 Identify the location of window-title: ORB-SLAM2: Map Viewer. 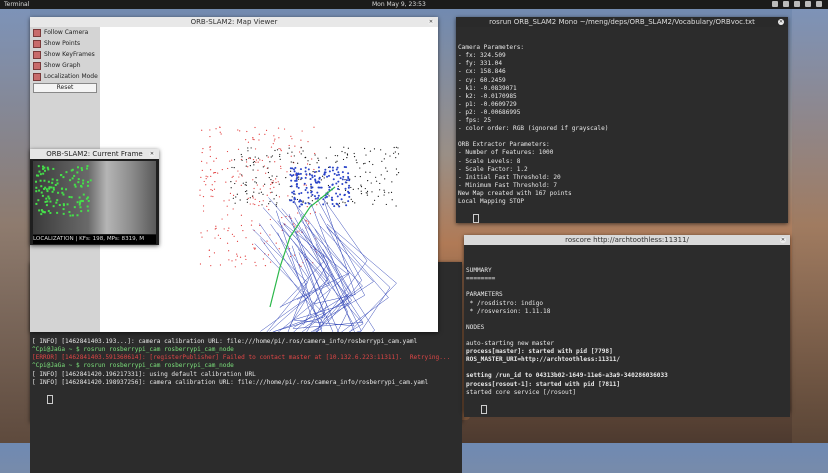
(234, 22).